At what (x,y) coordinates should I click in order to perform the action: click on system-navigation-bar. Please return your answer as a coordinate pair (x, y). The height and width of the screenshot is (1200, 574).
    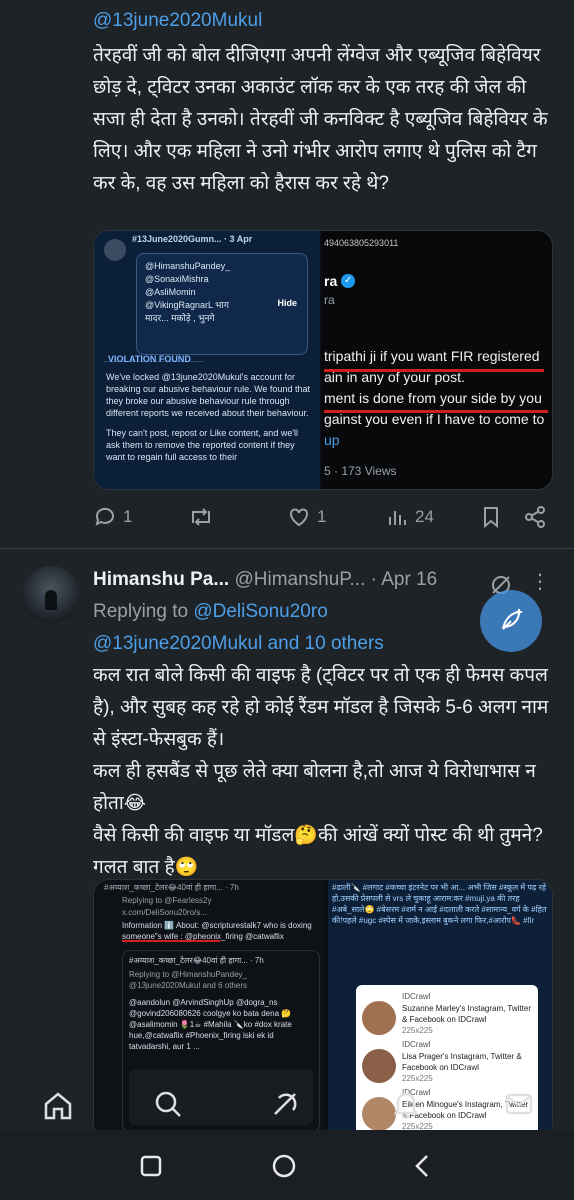
    Looking at the image, I should click on (287, 1165).